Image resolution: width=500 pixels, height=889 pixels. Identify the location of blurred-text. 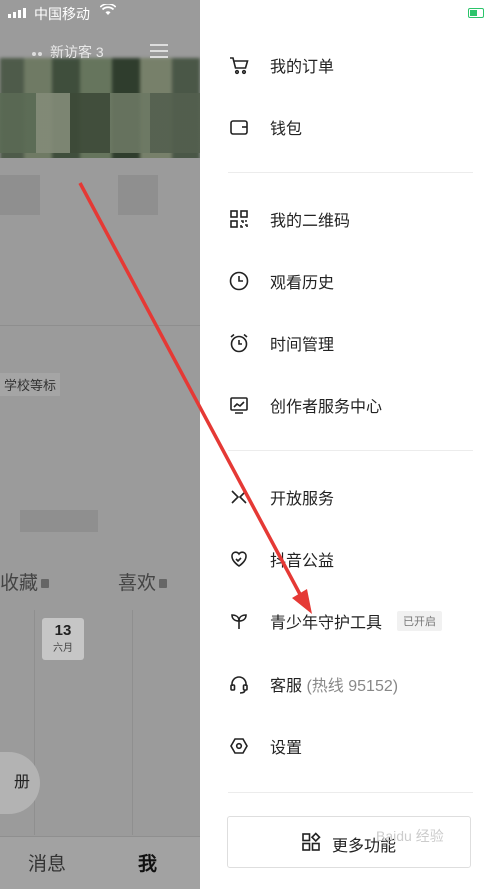
(59, 521).